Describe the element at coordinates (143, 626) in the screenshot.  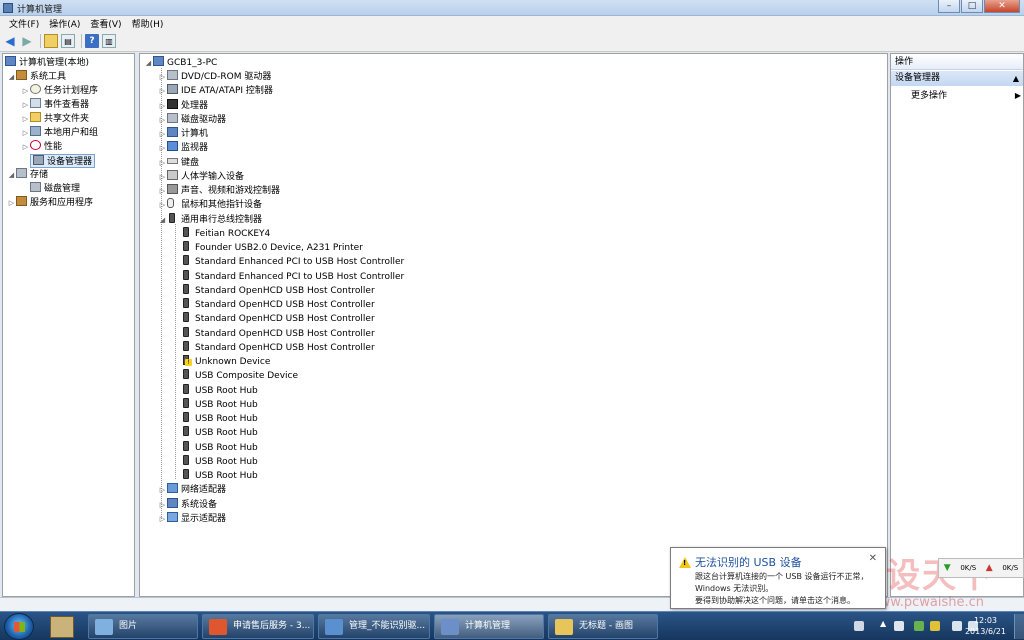
I see `taskbar-button: 图片` at that location.